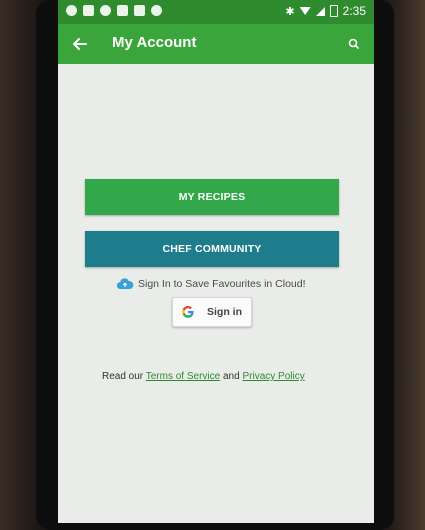 Image resolution: width=425 pixels, height=530 pixels. I want to click on cloud-upload-icon, so click(125, 284).